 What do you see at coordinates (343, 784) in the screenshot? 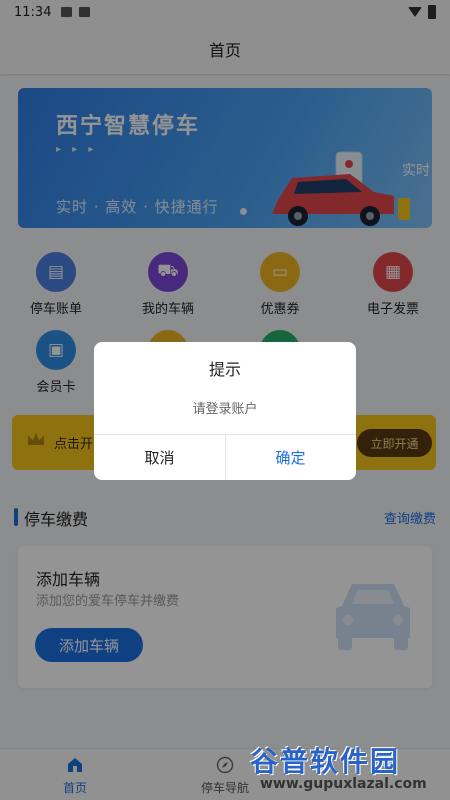
I see `watermark-url: www.gupuxlazal.com` at bounding box center [343, 784].